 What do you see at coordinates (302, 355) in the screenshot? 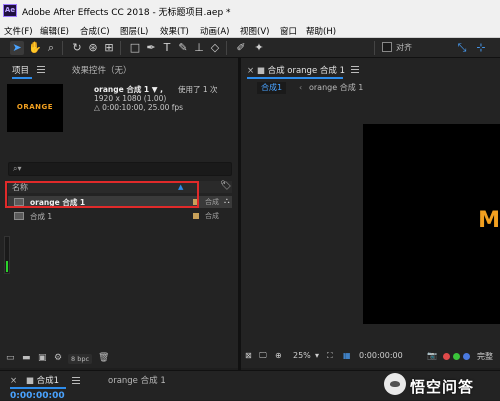
I see `magnification-ratio: 25%` at bounding box center [302, 355].